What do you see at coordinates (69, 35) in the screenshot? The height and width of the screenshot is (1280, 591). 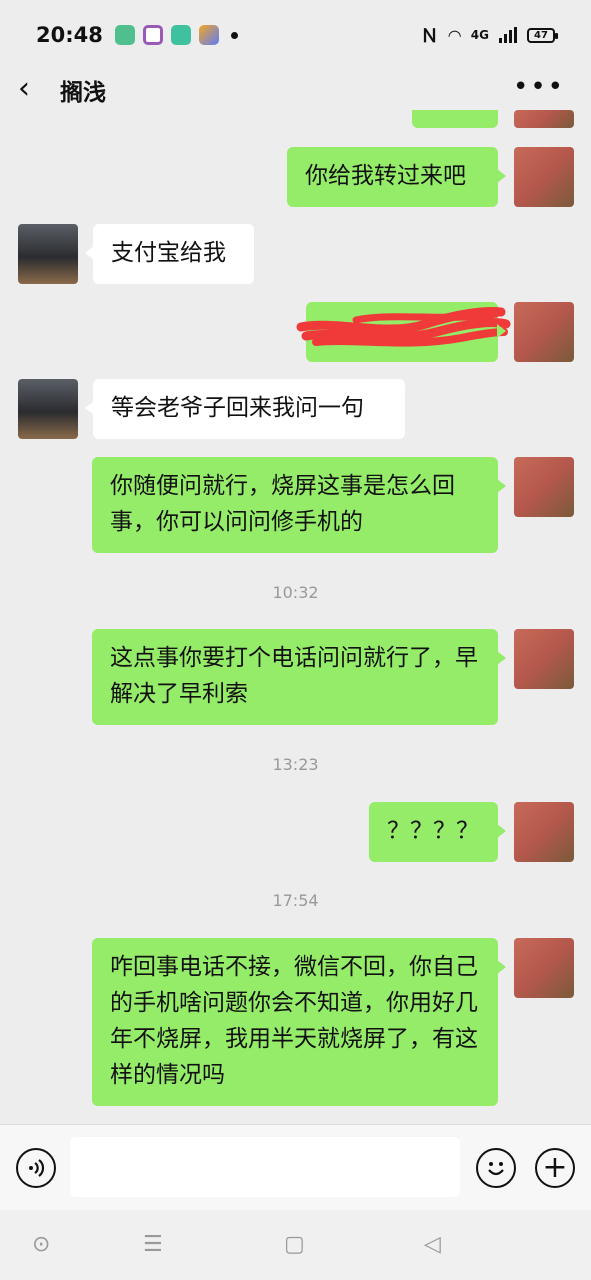 I see `status-time: 20:48` at bounding box center [69, 35].